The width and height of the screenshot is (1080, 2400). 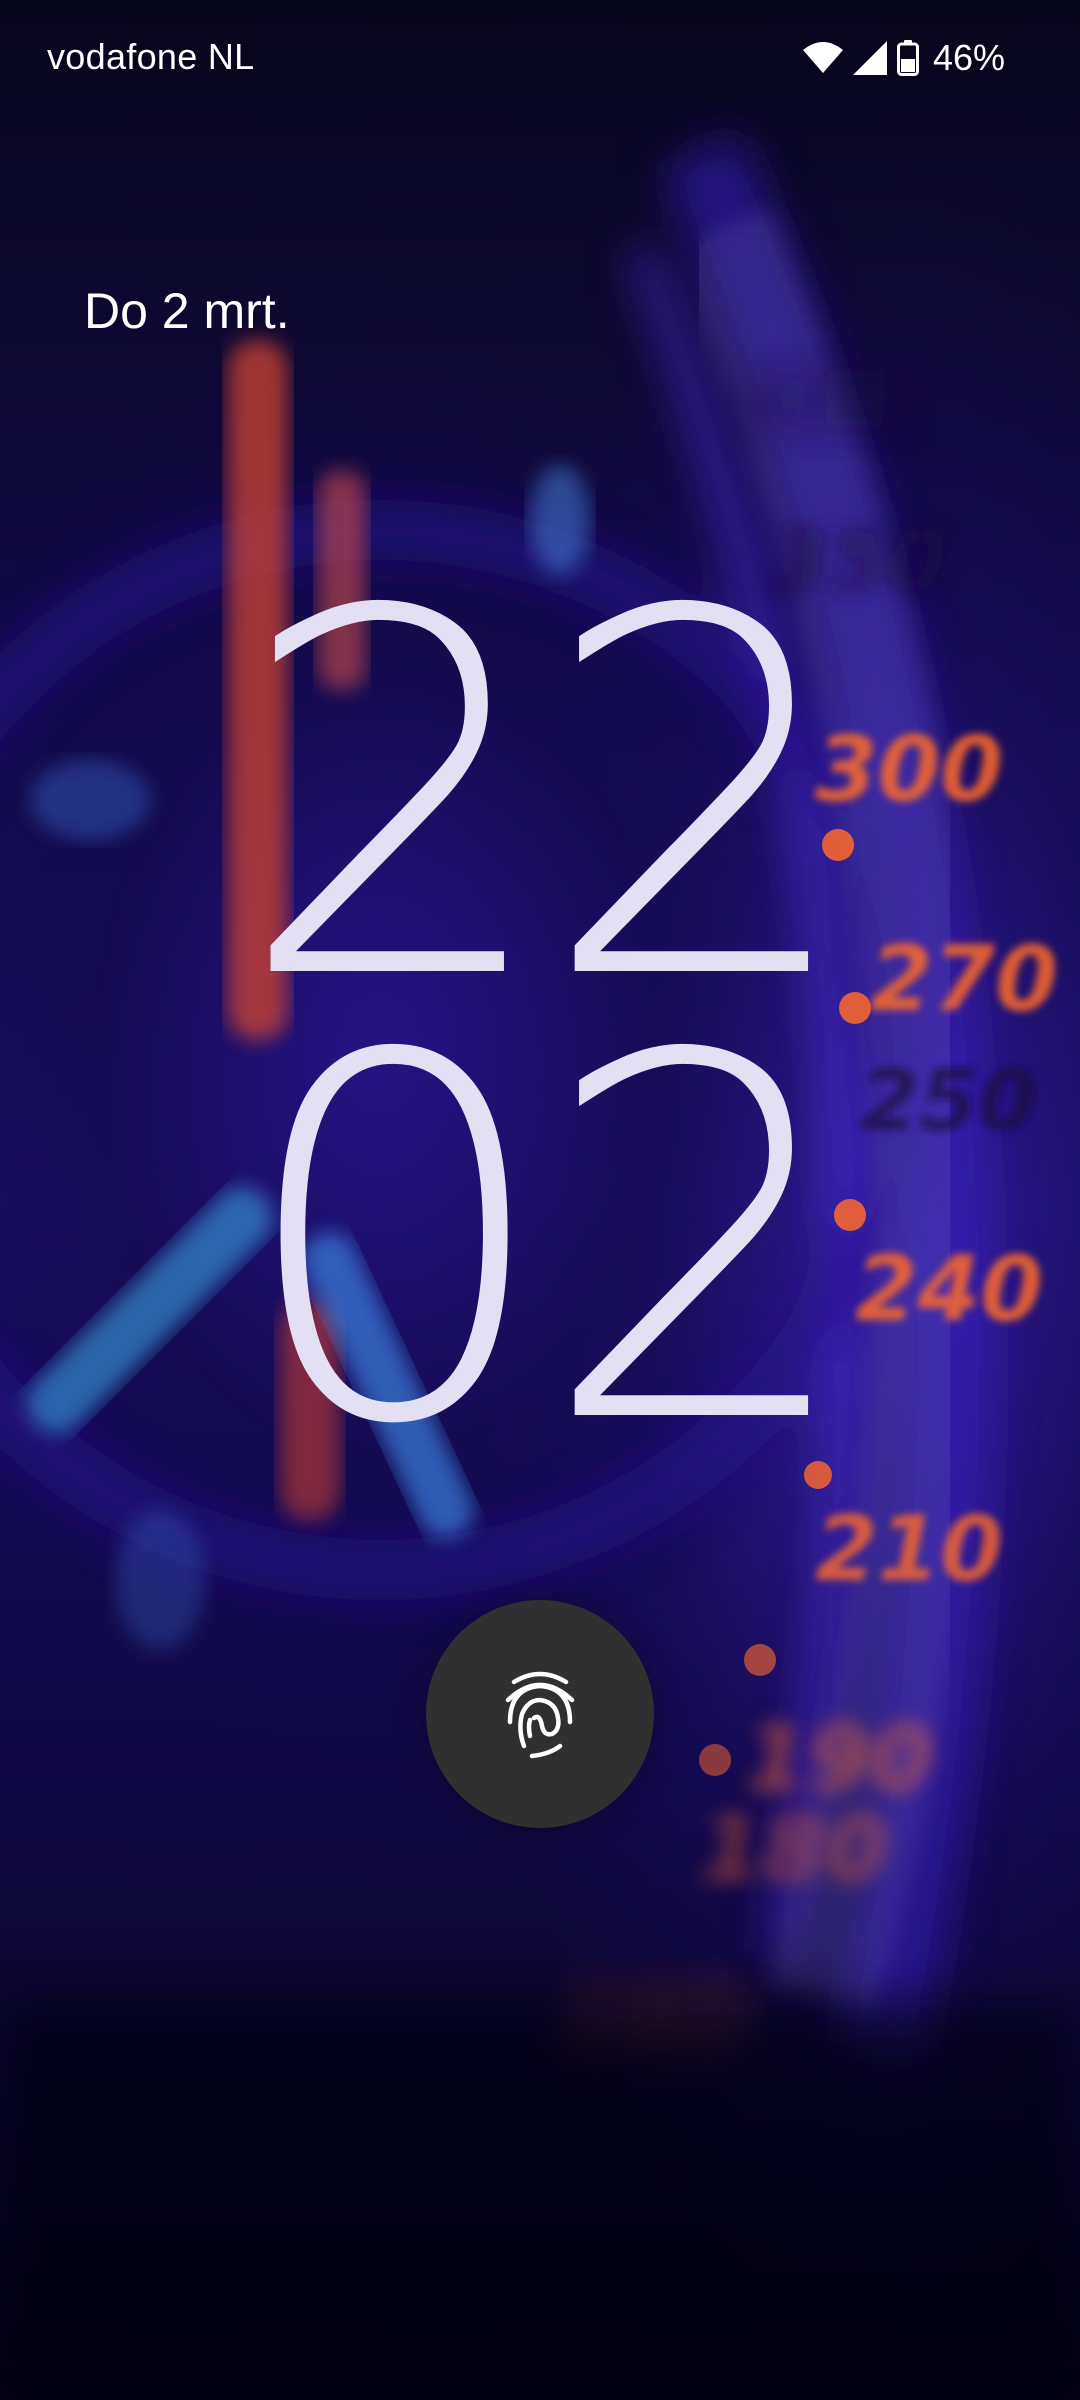 What do you see at coordinates (794, 1849) in the screenshot?
I see `svg-text: 180` at bounding box center [794, 1849].